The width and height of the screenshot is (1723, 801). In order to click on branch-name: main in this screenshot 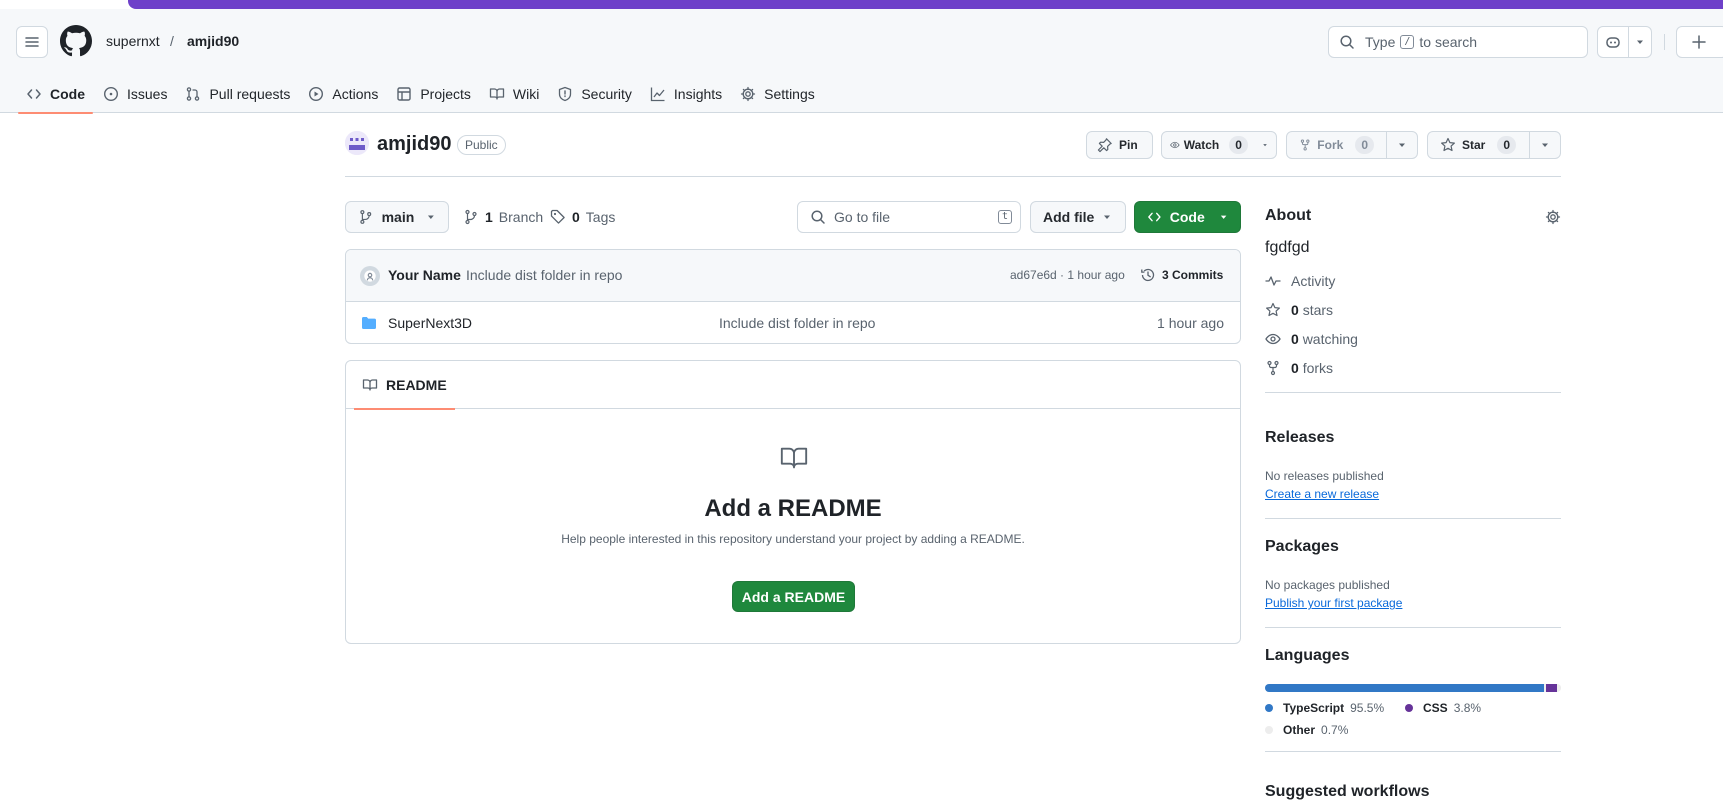, I will do `click(398, 217)`.